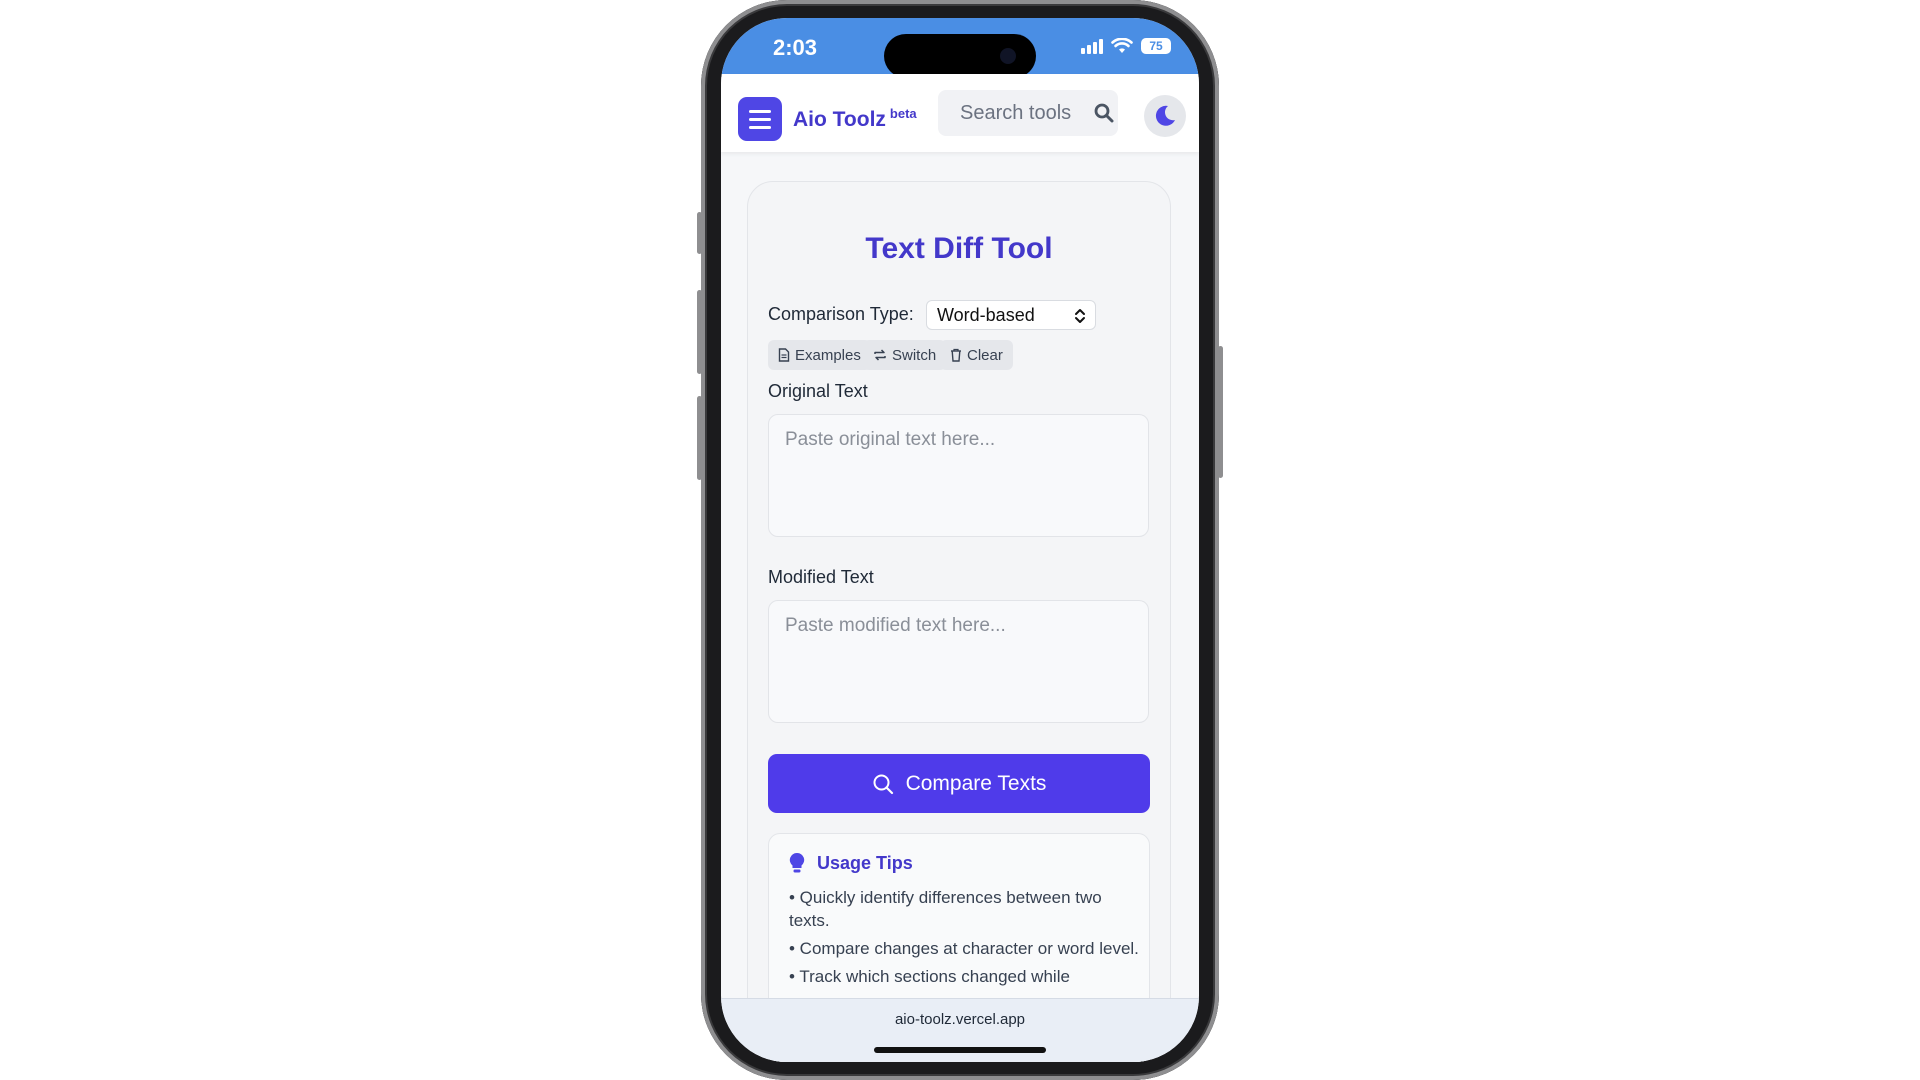 This screenshot has width=1920, height=1080. What do you see at coordinates (959, 248) in the screenshot?
I see `page-title: Text Diff Tool` at bounding box center [959, 248].